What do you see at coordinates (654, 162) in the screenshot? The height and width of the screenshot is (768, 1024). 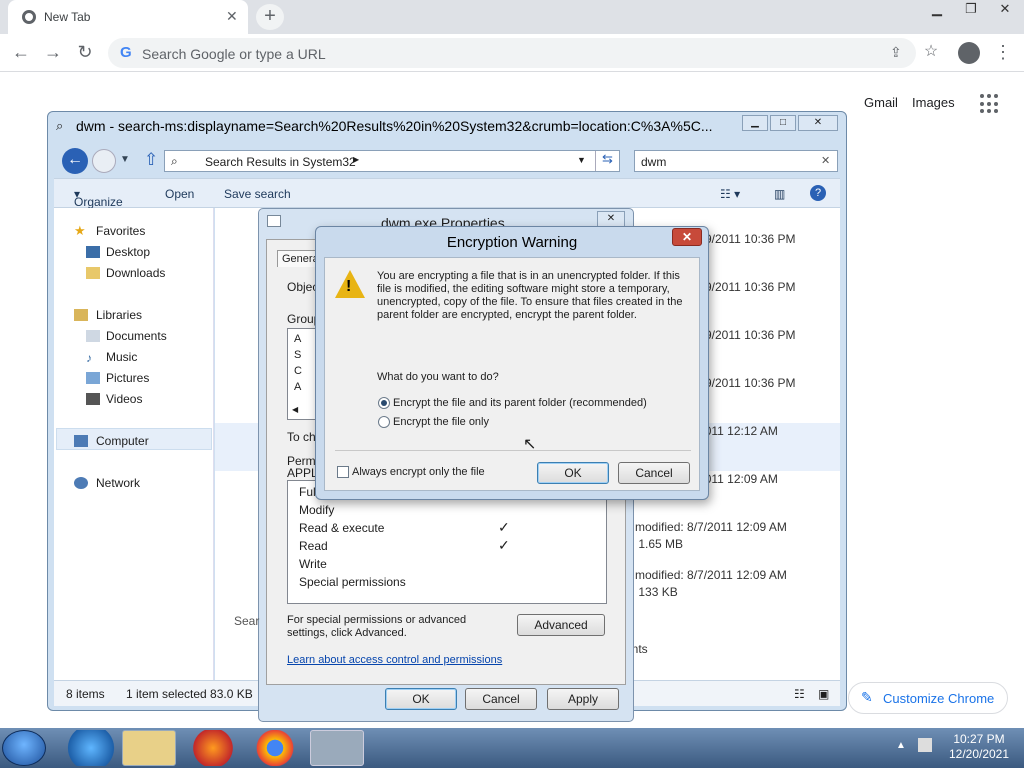 I see `explorer-search-value: dwm` at bounding box center [654, 162].